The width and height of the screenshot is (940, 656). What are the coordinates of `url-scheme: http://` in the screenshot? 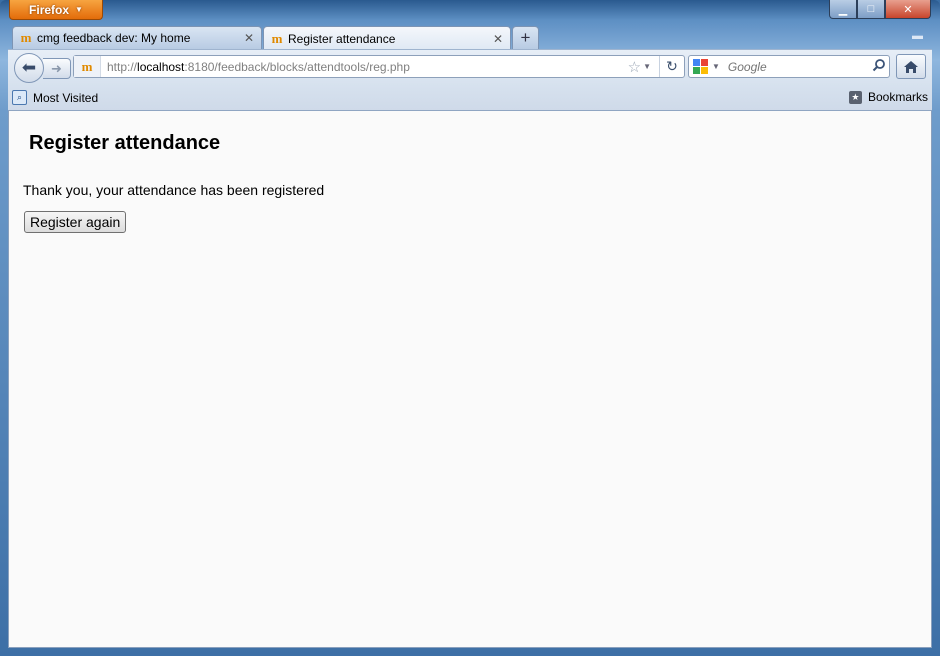 It's located at (122, 66).